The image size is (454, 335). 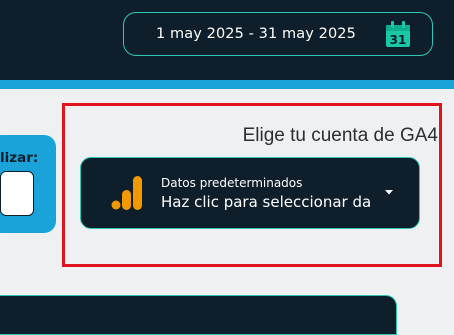 I want to click on left-filter-card: lizar:, so click(x=28, y=184).